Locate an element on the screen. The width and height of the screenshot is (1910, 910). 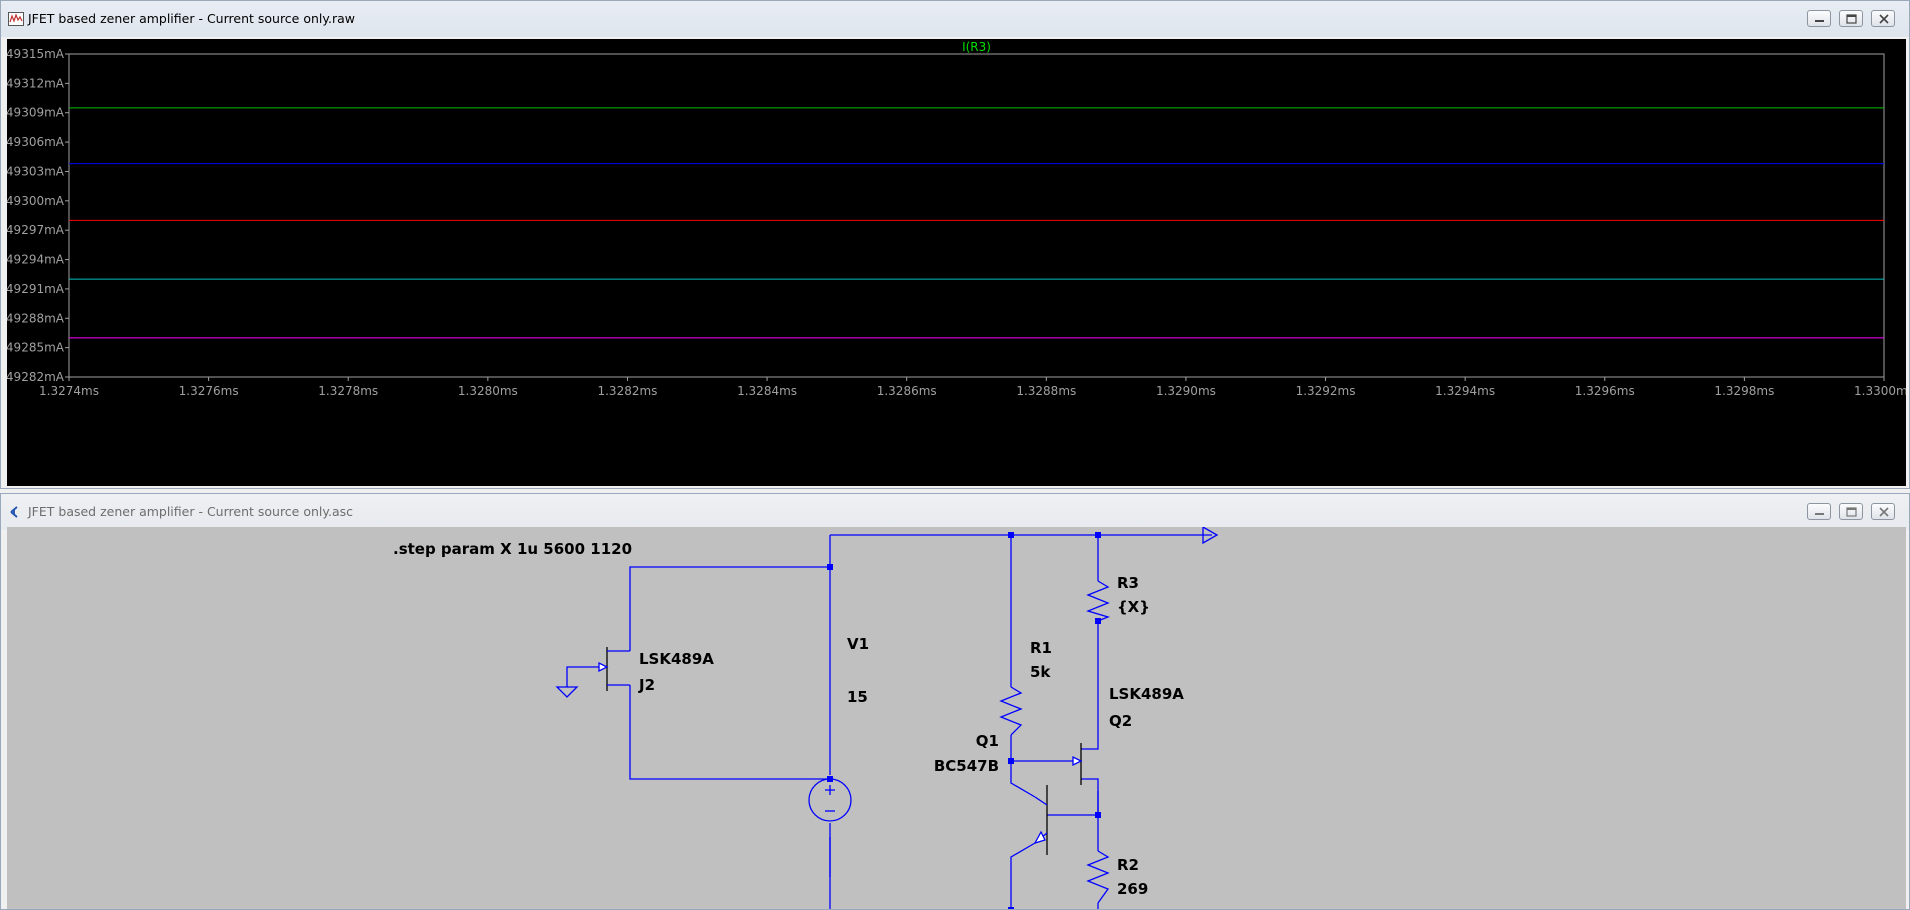
r2-resistor-symbol is located at coordinates (1098, 877).